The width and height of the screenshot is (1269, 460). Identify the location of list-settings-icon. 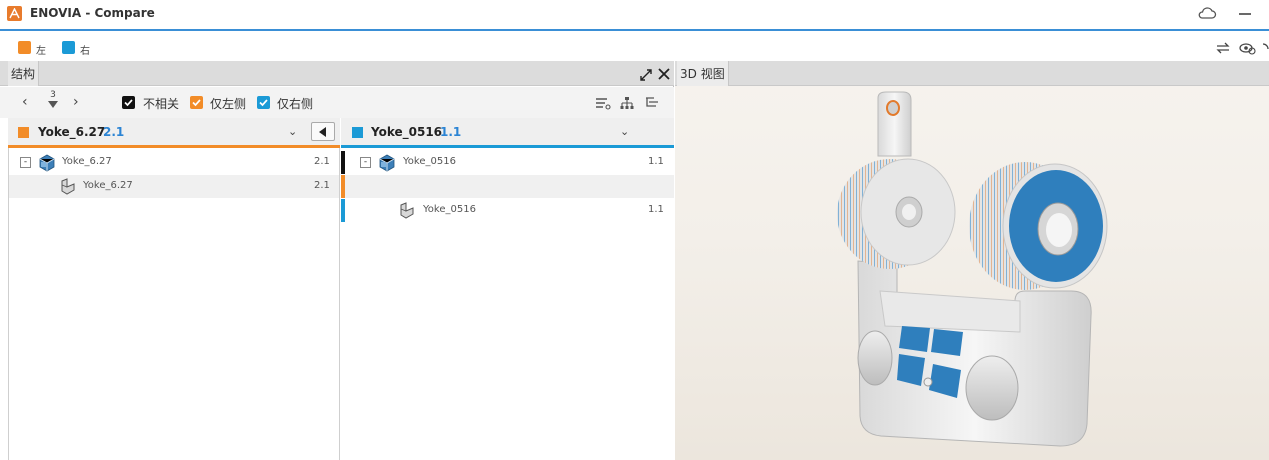
(603, 102).